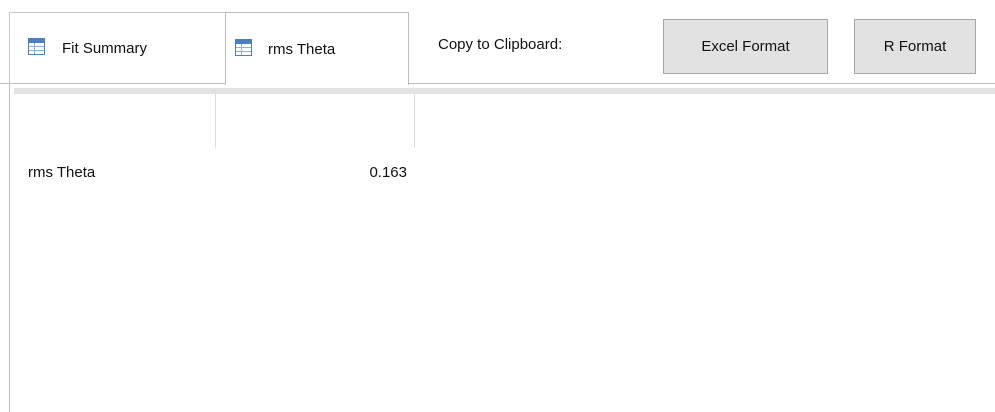 The width and height of the screenshot is (995, 412). Describe the element at coordinates (504, 91) in the screenshot. I see `table-header-bar` at that location.